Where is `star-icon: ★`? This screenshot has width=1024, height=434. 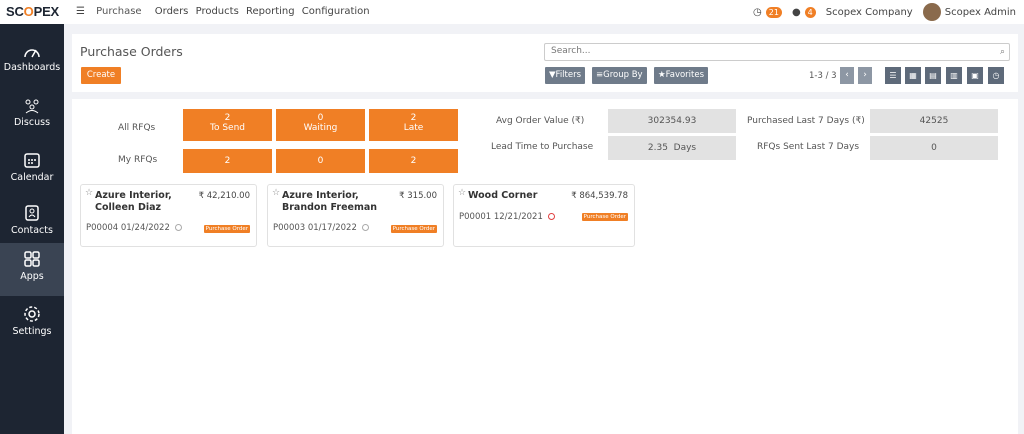
star-icon: ★ is located at coordinates (662, 75).